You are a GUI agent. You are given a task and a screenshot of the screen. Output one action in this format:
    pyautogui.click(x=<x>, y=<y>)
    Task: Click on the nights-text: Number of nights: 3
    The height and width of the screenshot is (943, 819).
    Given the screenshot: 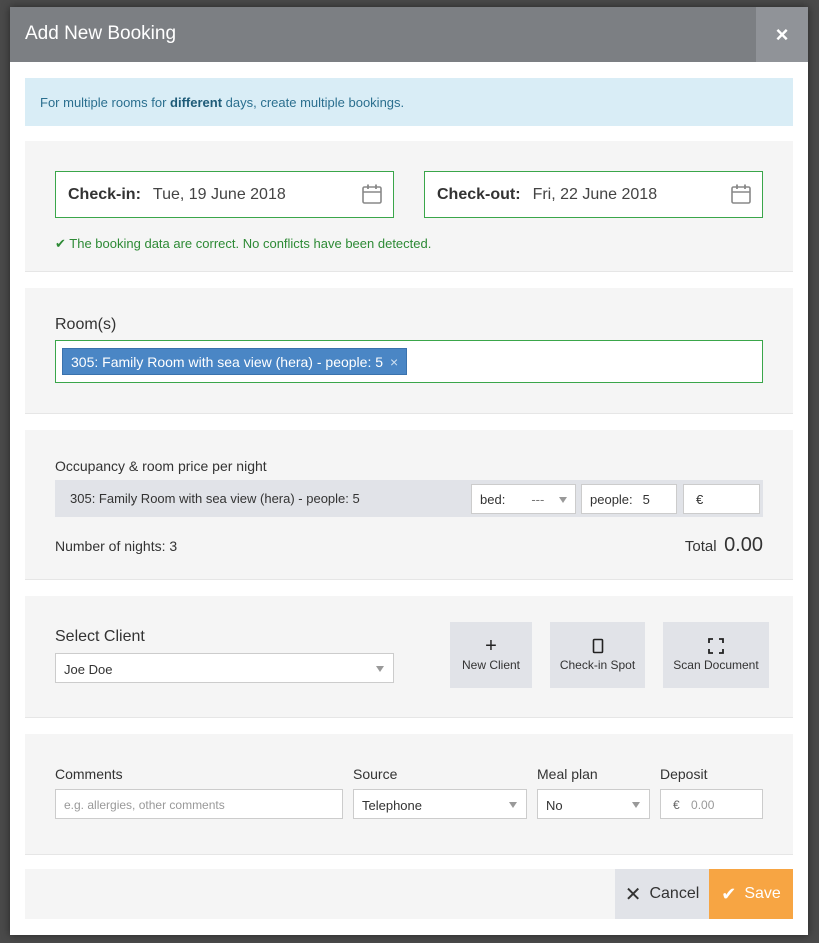 What is the action you would take?
    pyautogui.click(x=116, y=546)
    